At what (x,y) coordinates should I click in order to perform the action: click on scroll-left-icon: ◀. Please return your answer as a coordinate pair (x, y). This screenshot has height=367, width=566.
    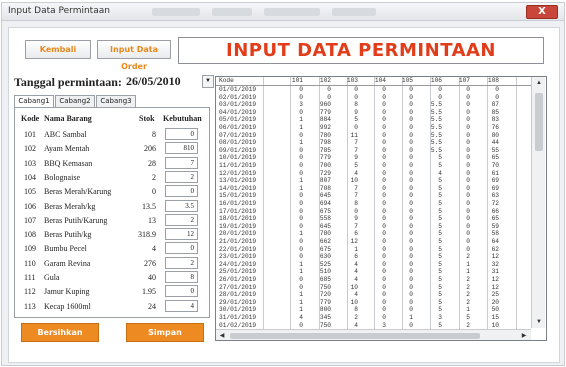
    Looking at the image, I should click on (222, 335).